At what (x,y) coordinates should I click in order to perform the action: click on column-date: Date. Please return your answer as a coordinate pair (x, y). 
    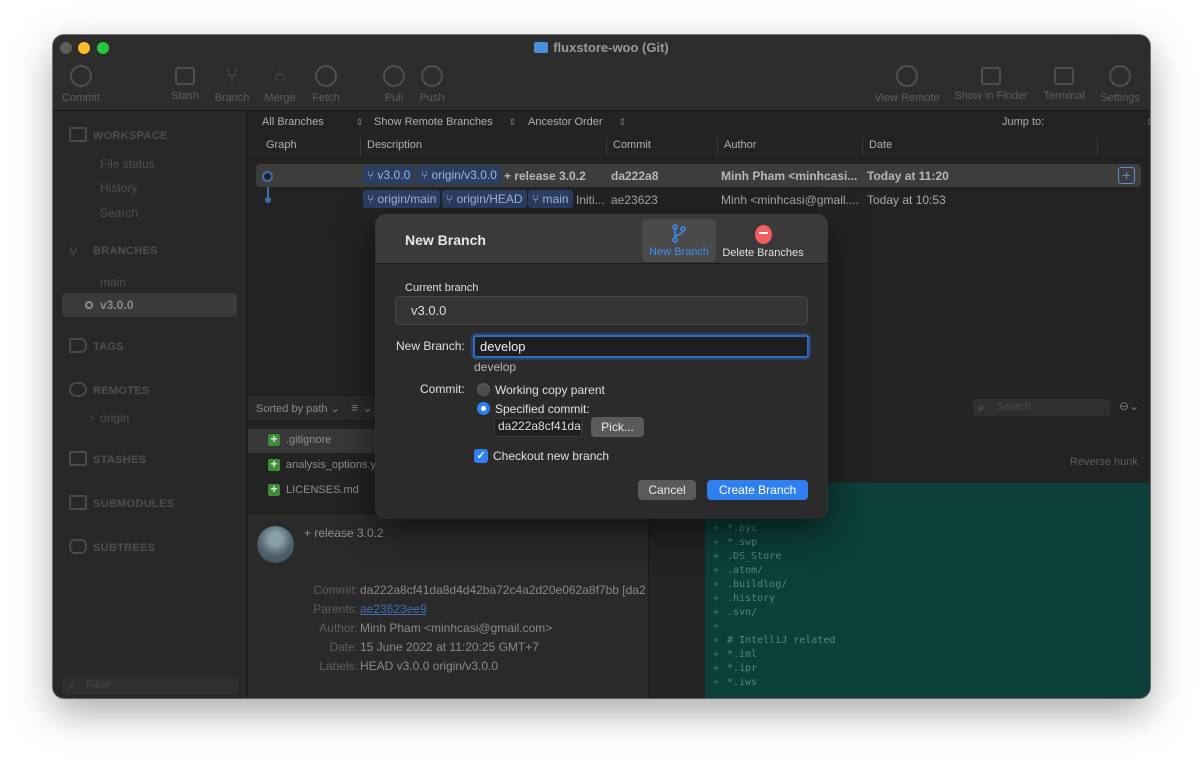
    Looking at the image, I should click on (880, 145).